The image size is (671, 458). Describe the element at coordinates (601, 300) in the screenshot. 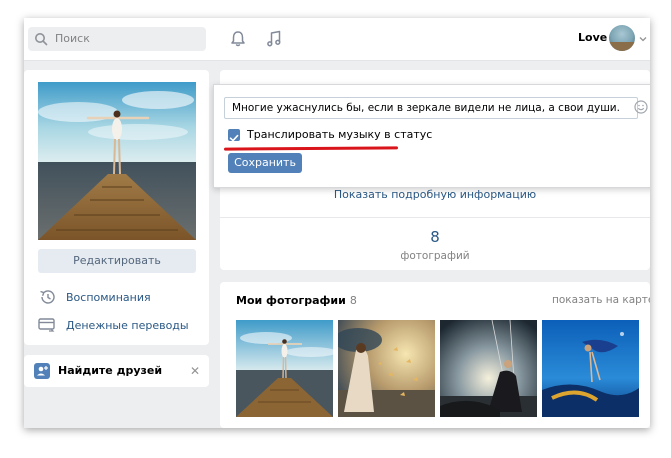

I see `show-on-map-link: показать на карте` at that location.